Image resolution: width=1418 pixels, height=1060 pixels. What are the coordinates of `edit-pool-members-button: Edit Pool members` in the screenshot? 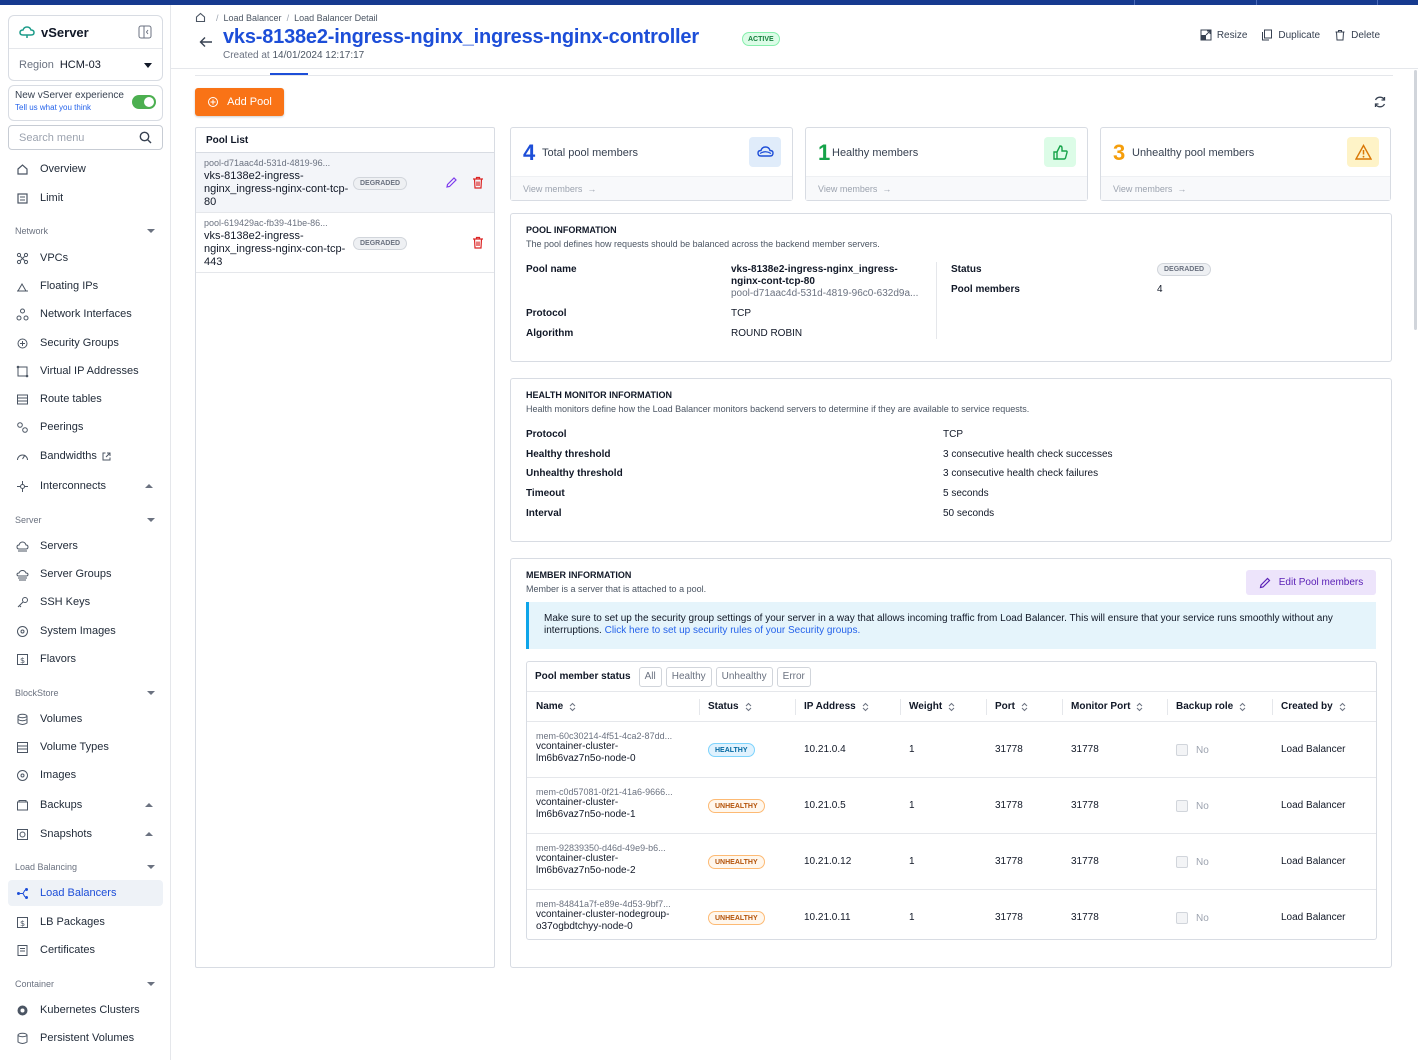 It's located at (1311, 582).